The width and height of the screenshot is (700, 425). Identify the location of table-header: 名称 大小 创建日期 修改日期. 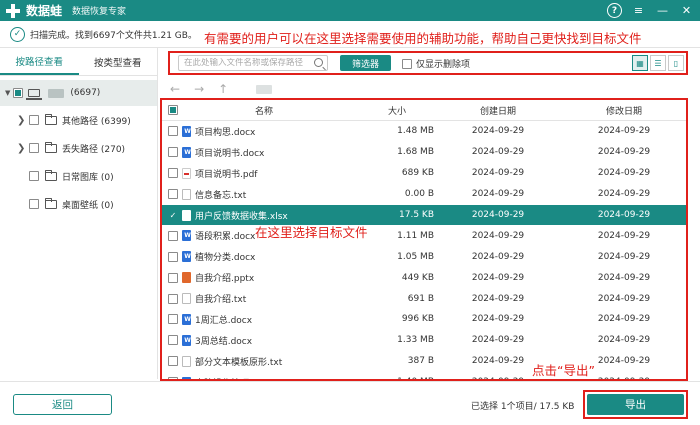
(424, 110).